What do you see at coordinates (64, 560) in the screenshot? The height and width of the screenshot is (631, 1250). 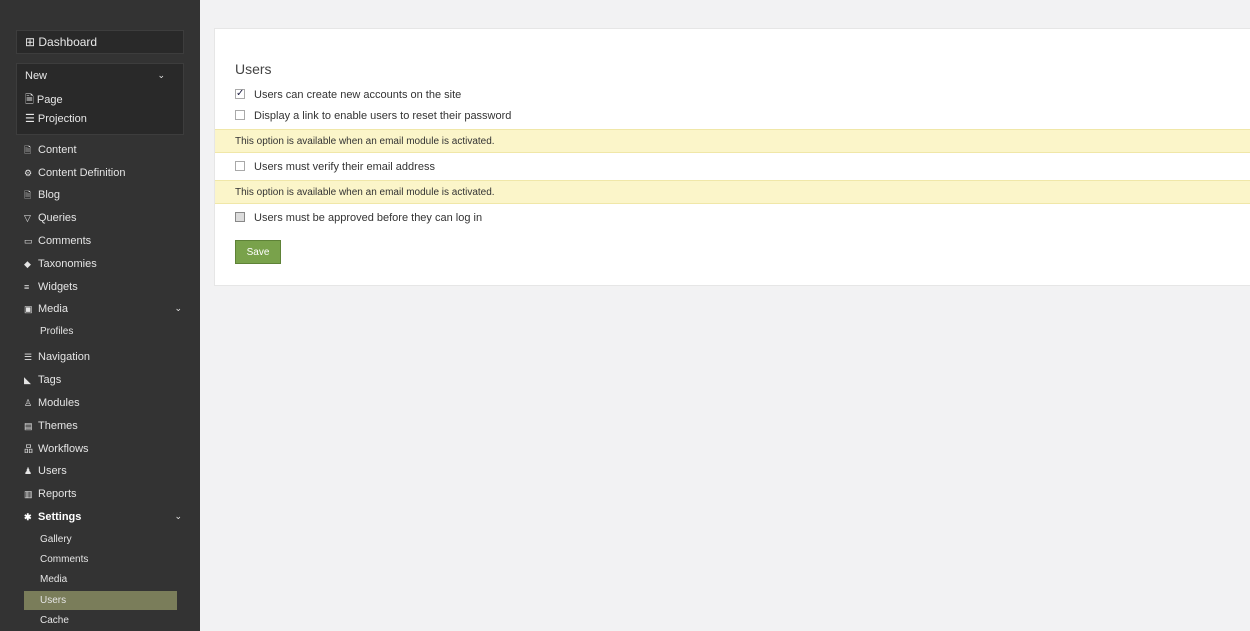 I see `settings-item-comments: Comments` at bounding box center [64, 560].